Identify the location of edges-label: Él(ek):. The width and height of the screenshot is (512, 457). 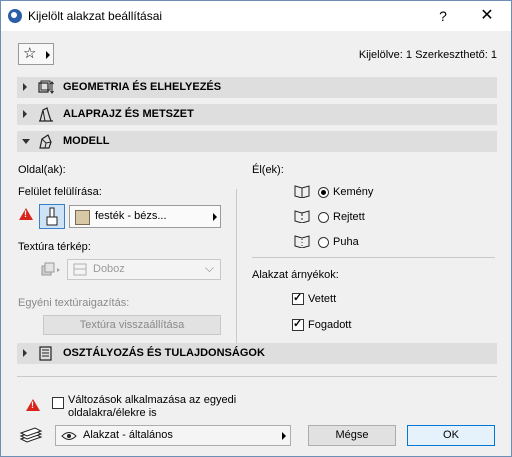
(268, 170).